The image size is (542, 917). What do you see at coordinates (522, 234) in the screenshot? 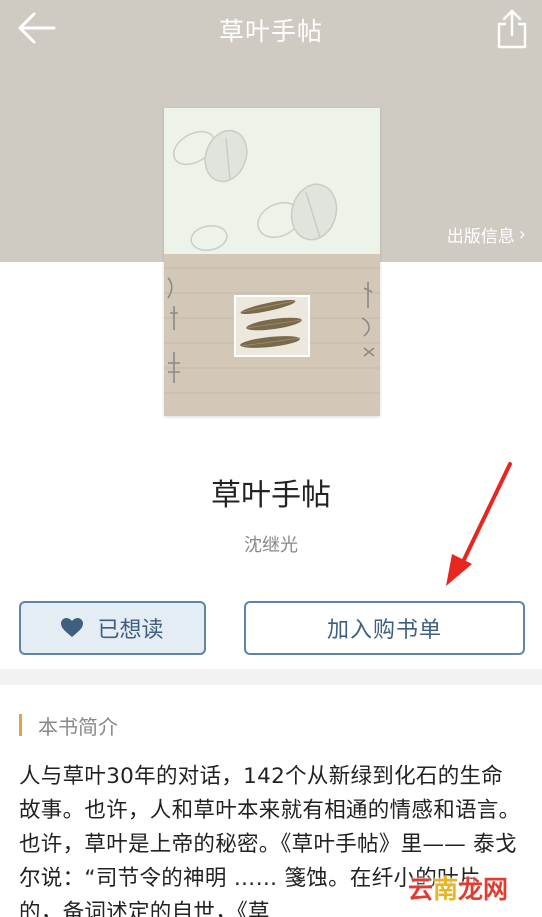
I see `chevron-right-icon: ›` at bounding box center [522, 234].